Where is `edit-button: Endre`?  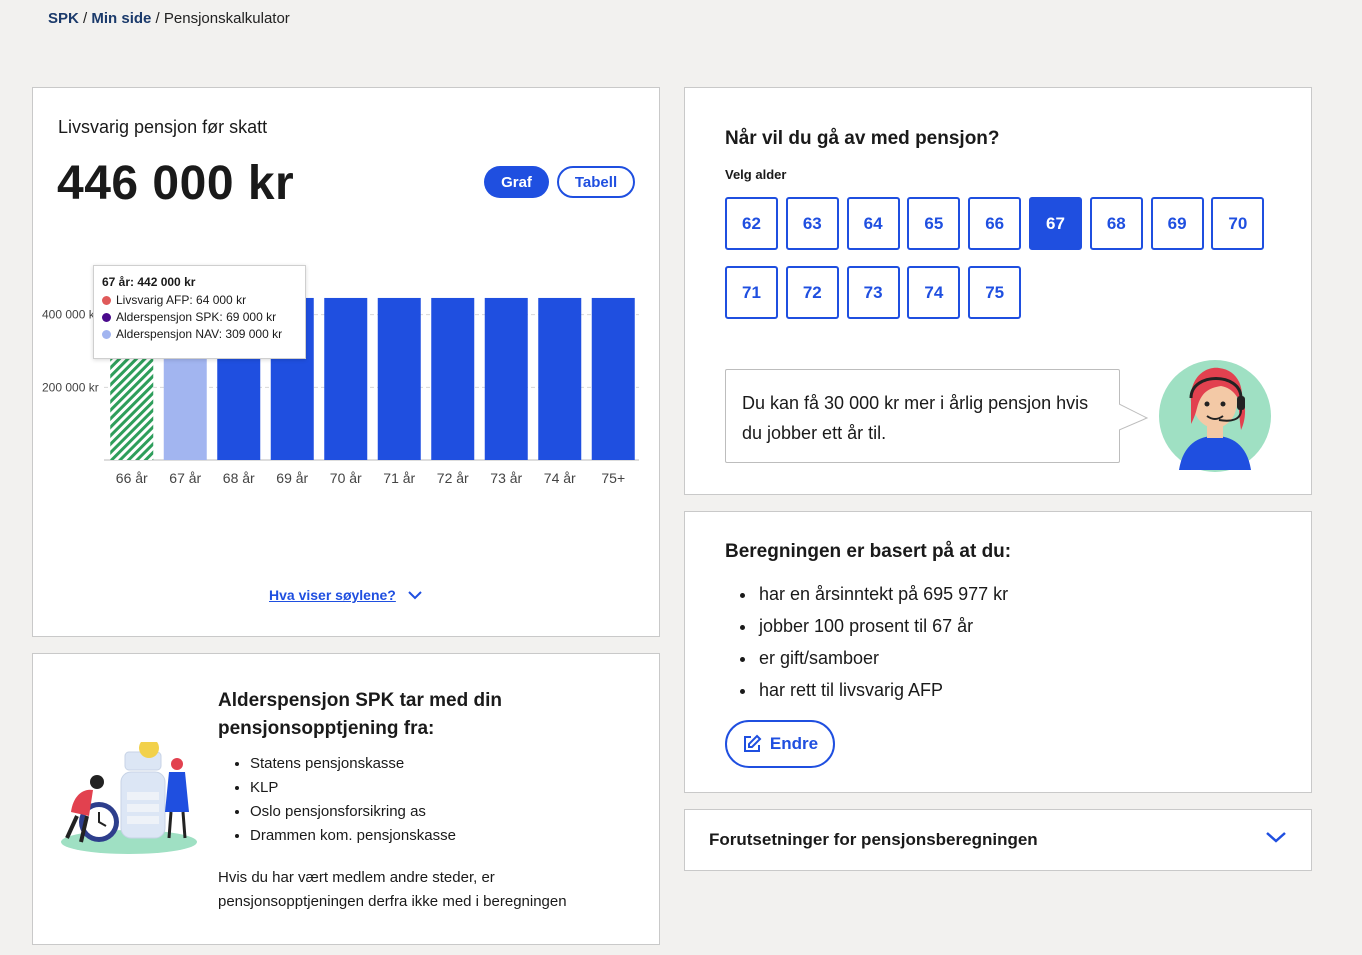
edit-button: Endre is located at coordinates (780, 744).